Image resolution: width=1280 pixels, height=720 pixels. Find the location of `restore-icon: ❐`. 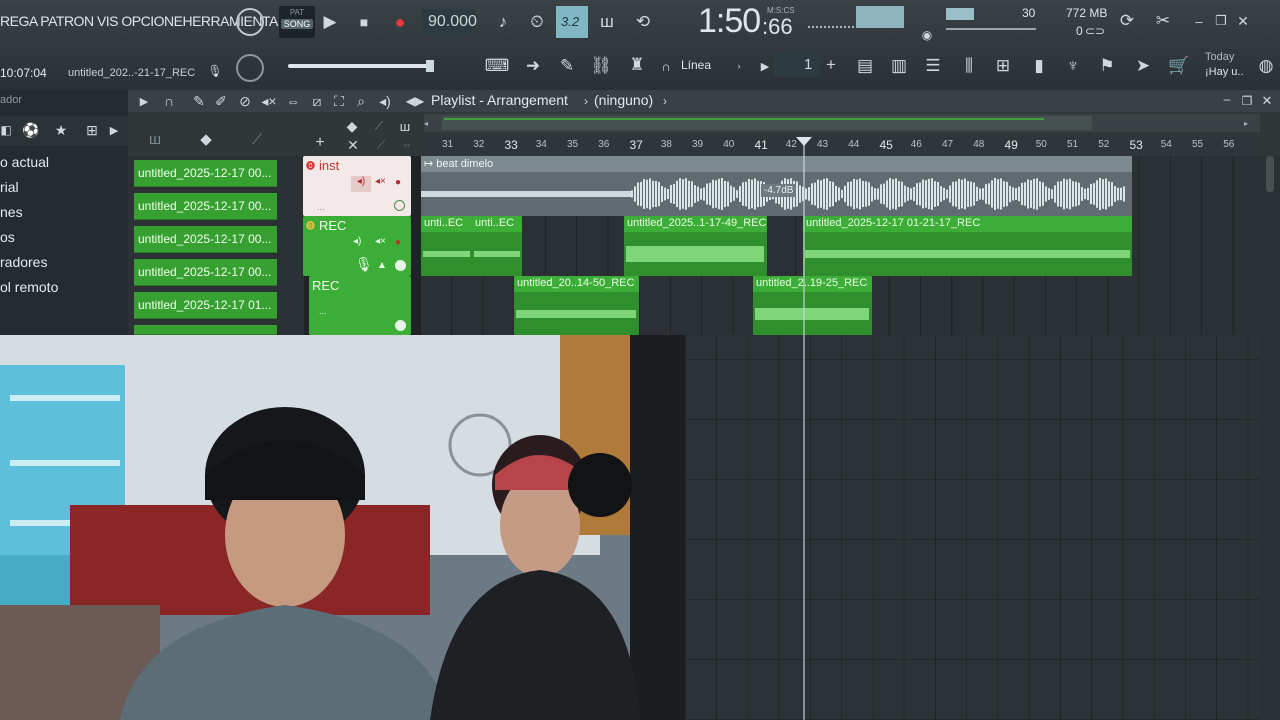

restore-icon: ❐ is located at coordinates (1221, 21).